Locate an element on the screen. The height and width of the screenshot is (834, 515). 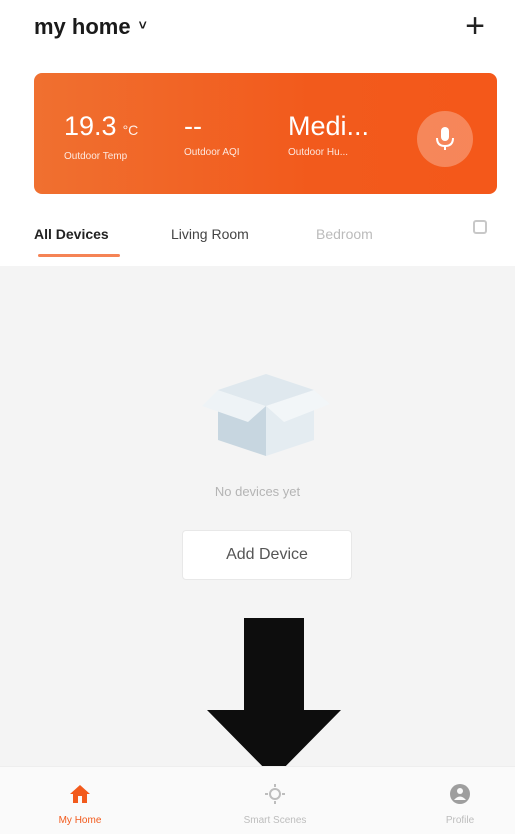
smart-scenes-icon is located at coordinates (275, 794).